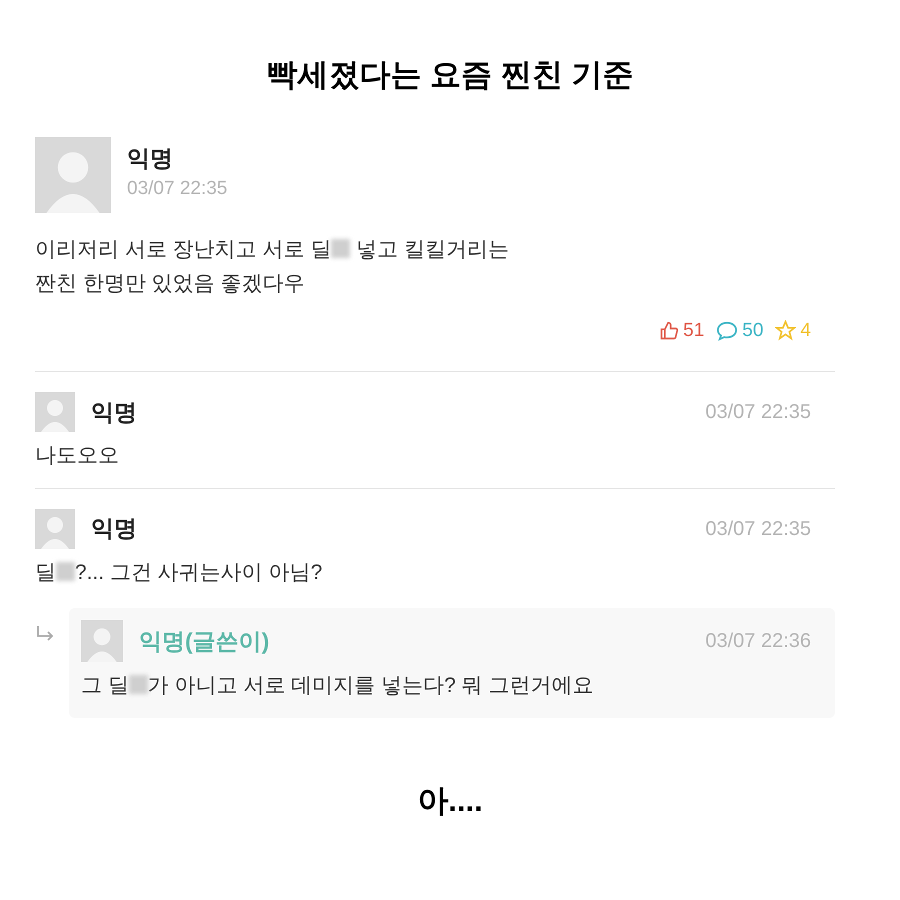  Describe the element at coordinates (337, 686) in the screenshot. I see `comment-text: 그 딜 가 아니고 서로 데미지를 넣는다? 뭐 그런거에요` at that location.